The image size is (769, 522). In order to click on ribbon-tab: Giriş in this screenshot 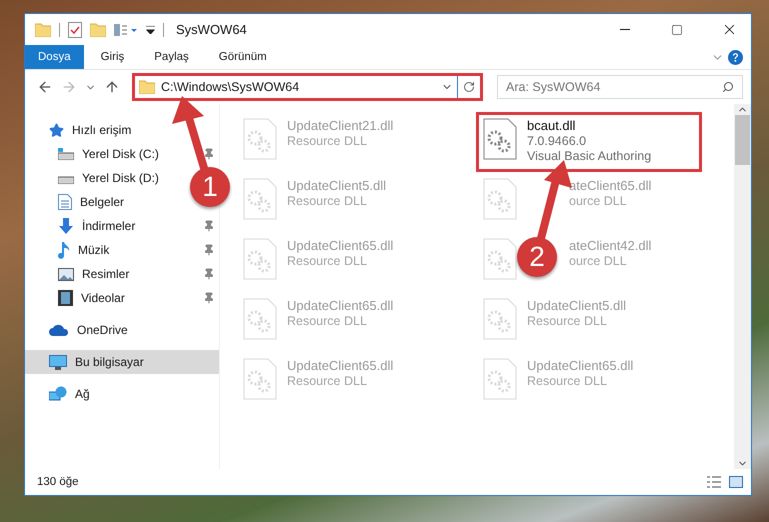, I will do `click(113, 57)`.